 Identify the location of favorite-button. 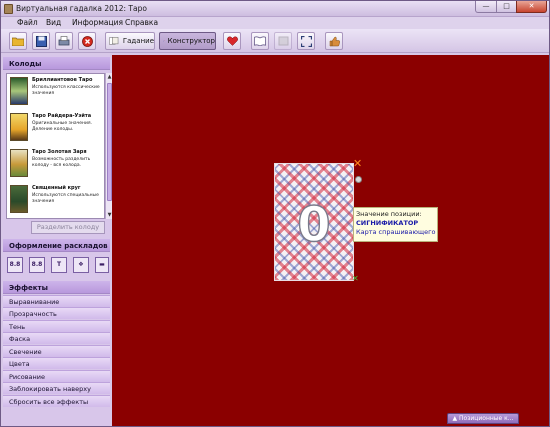
(232, 41).